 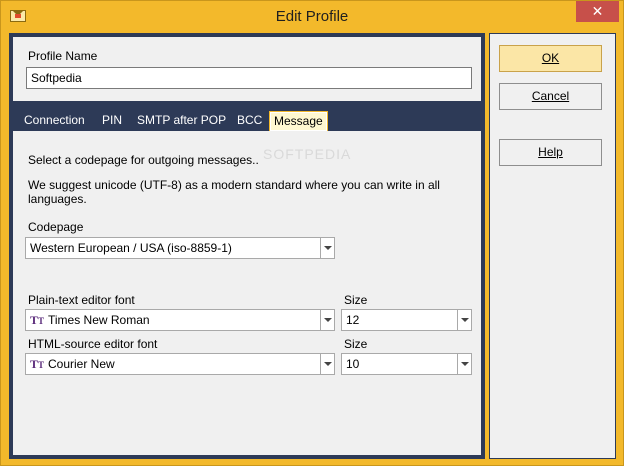 I want to click on tab-message: Message, so click(x=298, y=121).